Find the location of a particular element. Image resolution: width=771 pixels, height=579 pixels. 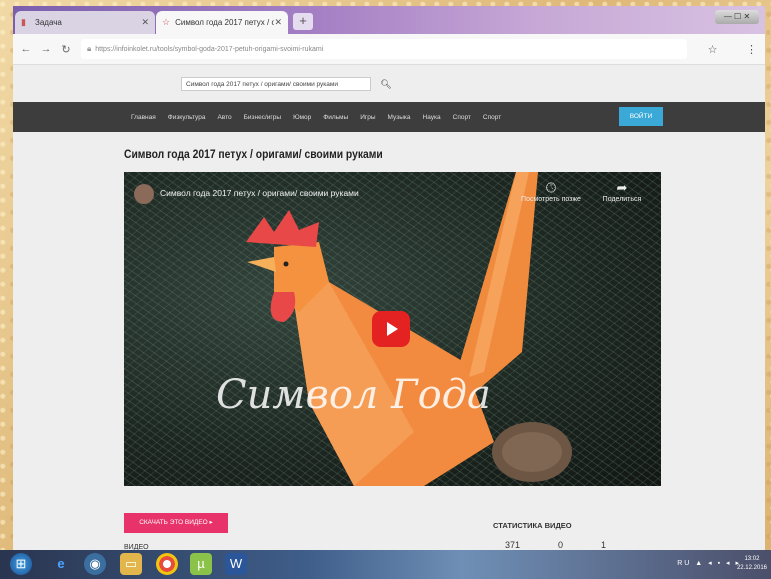

rooster-wattle is located at coordinates (283, 307).